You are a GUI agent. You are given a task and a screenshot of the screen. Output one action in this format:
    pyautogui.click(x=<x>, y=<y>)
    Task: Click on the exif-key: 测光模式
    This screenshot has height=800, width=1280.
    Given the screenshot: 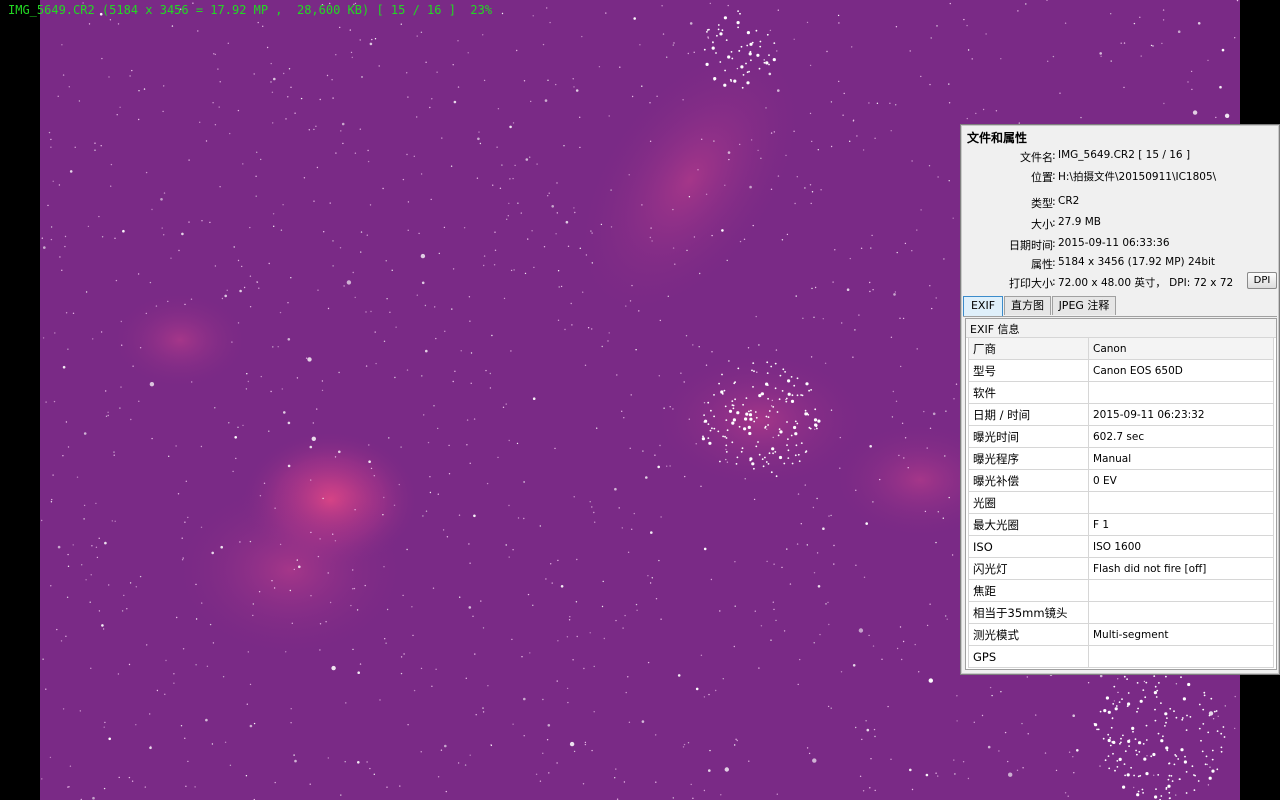 What is the action you would take?
    pyautogui.click(x=1028, y=634)
    